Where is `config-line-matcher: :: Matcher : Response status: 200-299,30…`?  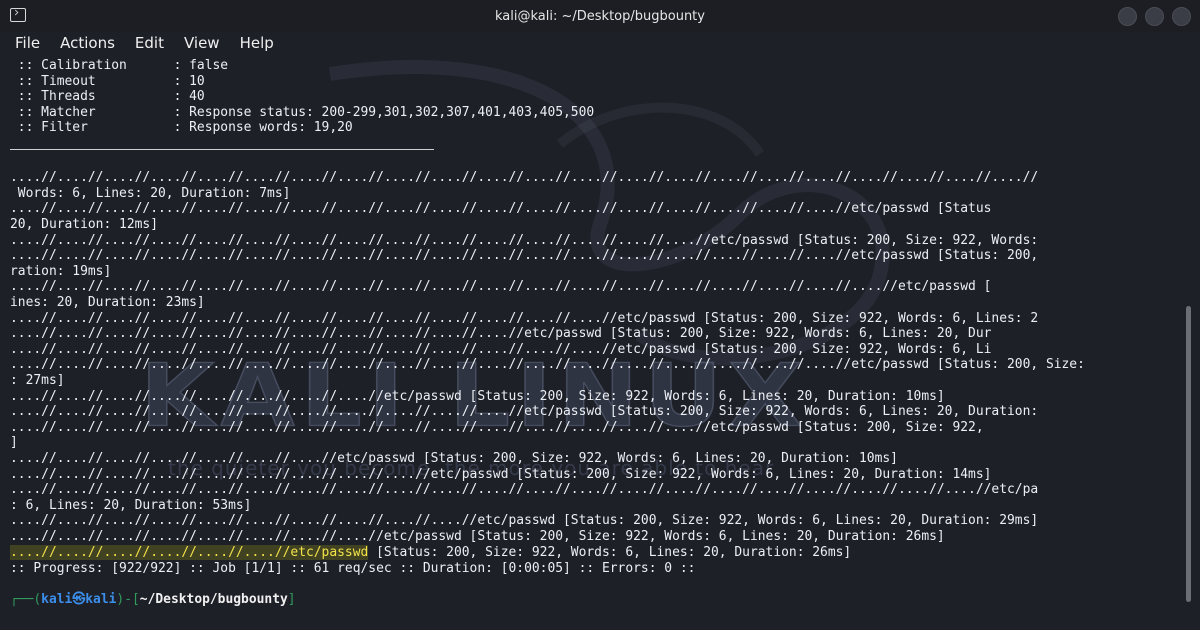
config-line-matcher: :: Matcher : Response status: 200-299,30… is located at coordinates (302, 112).